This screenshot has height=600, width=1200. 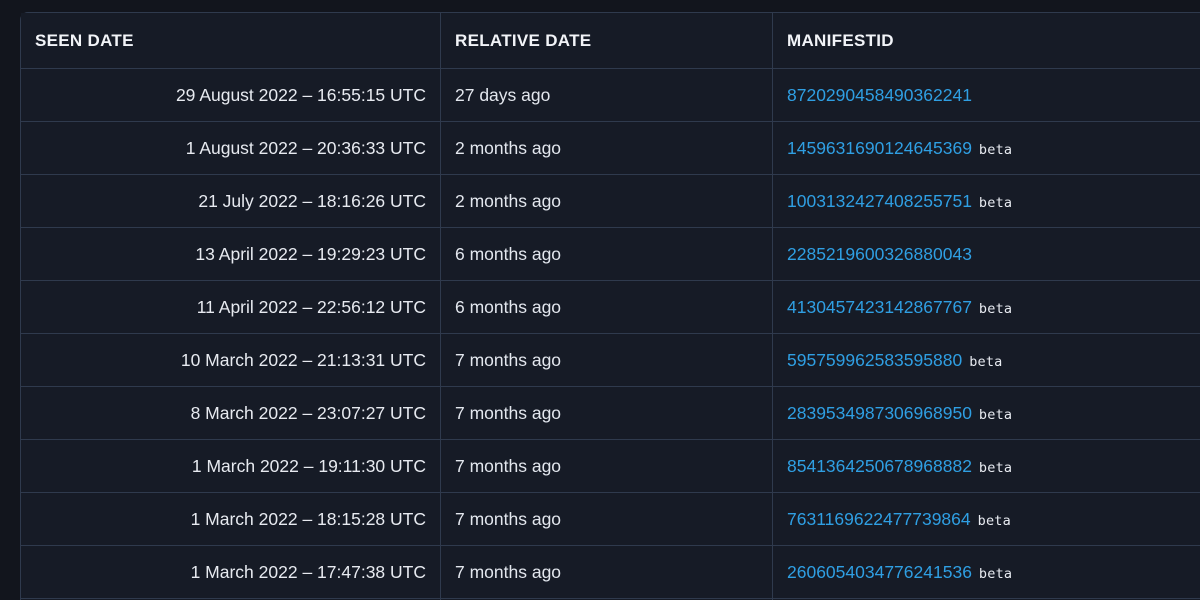 I want to click on manifestid-link: 8541364250678968882, so click(x=879, y=466).